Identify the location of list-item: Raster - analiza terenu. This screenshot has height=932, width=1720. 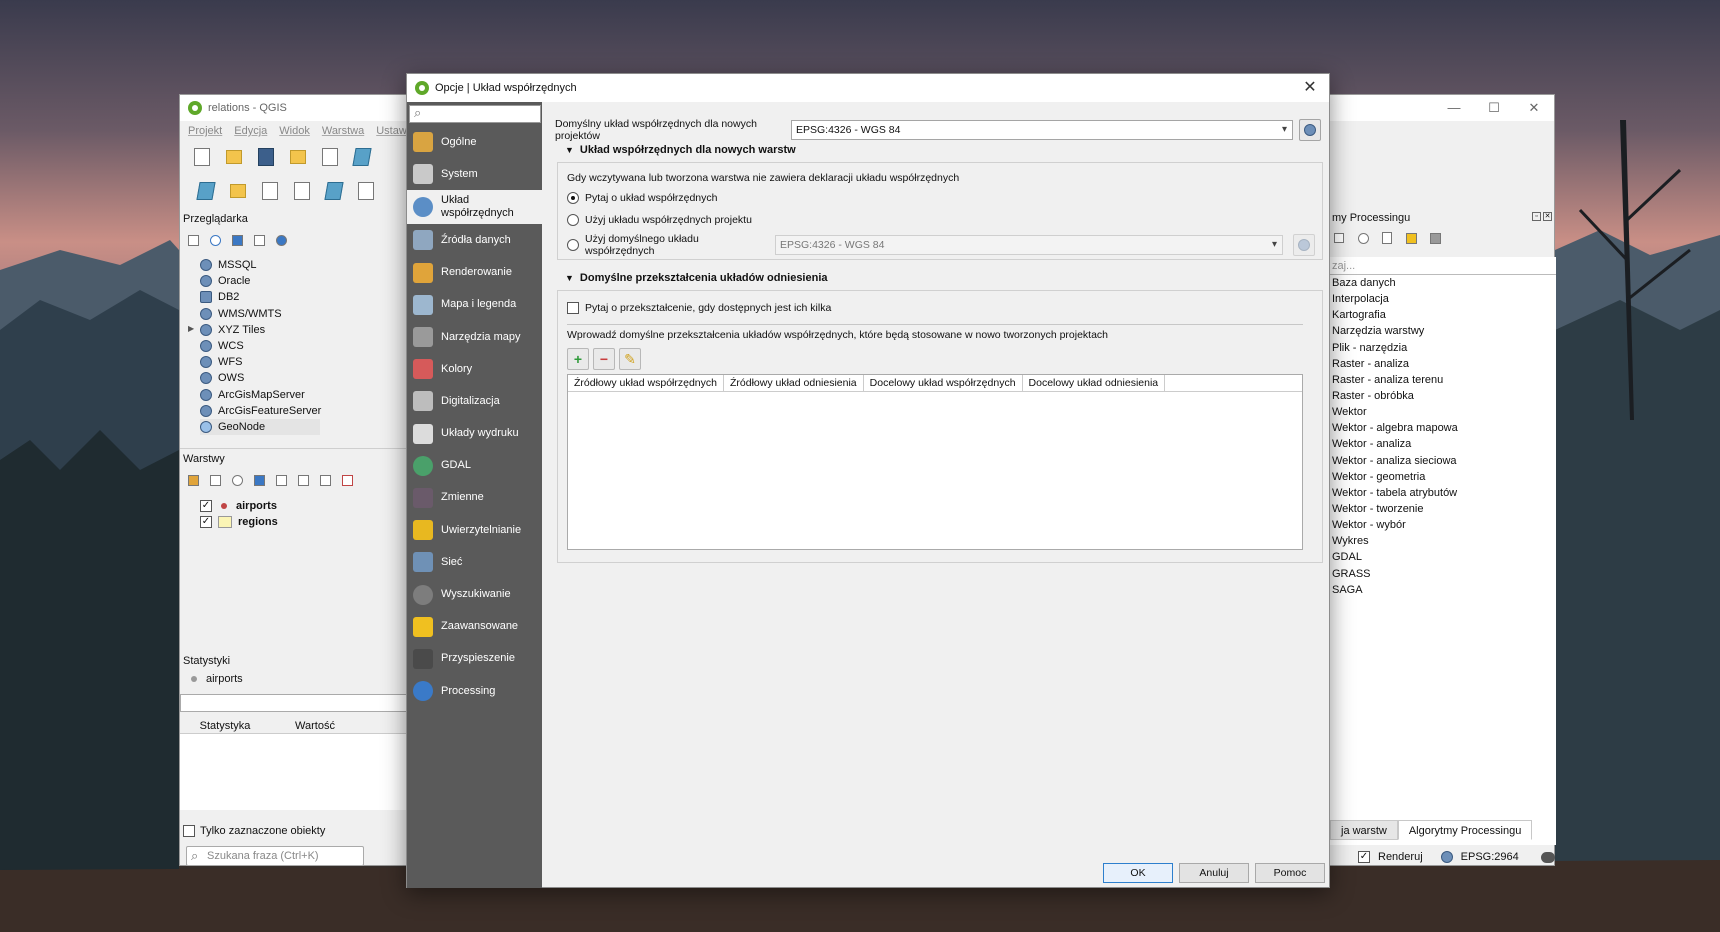
(1443, 380).